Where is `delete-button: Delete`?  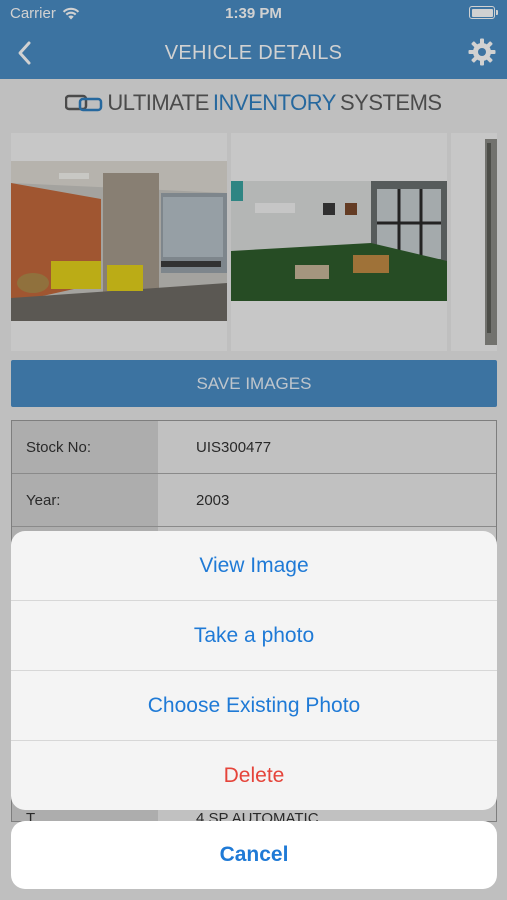 delete-button: Delete is located at coordinates (254, 775).